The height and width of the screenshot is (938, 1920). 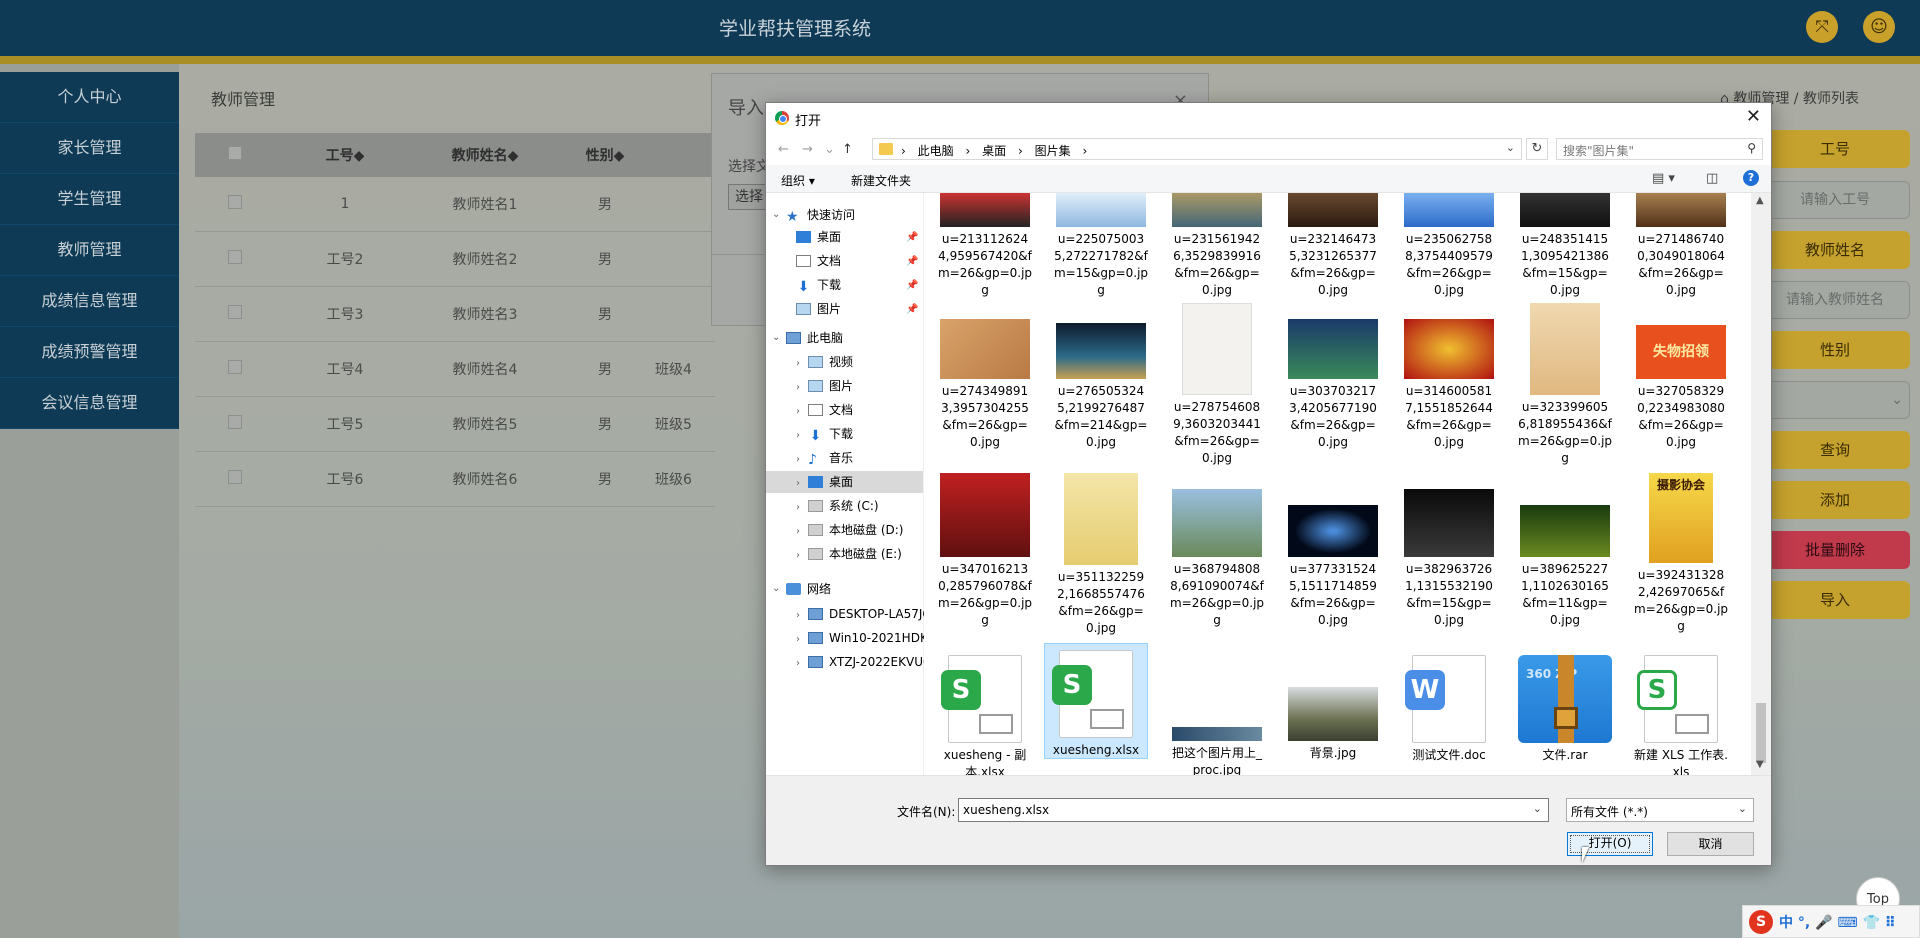 I want to click on file-item-selected: Sxuesheng.xlsx, so click(x=1096, y=701).